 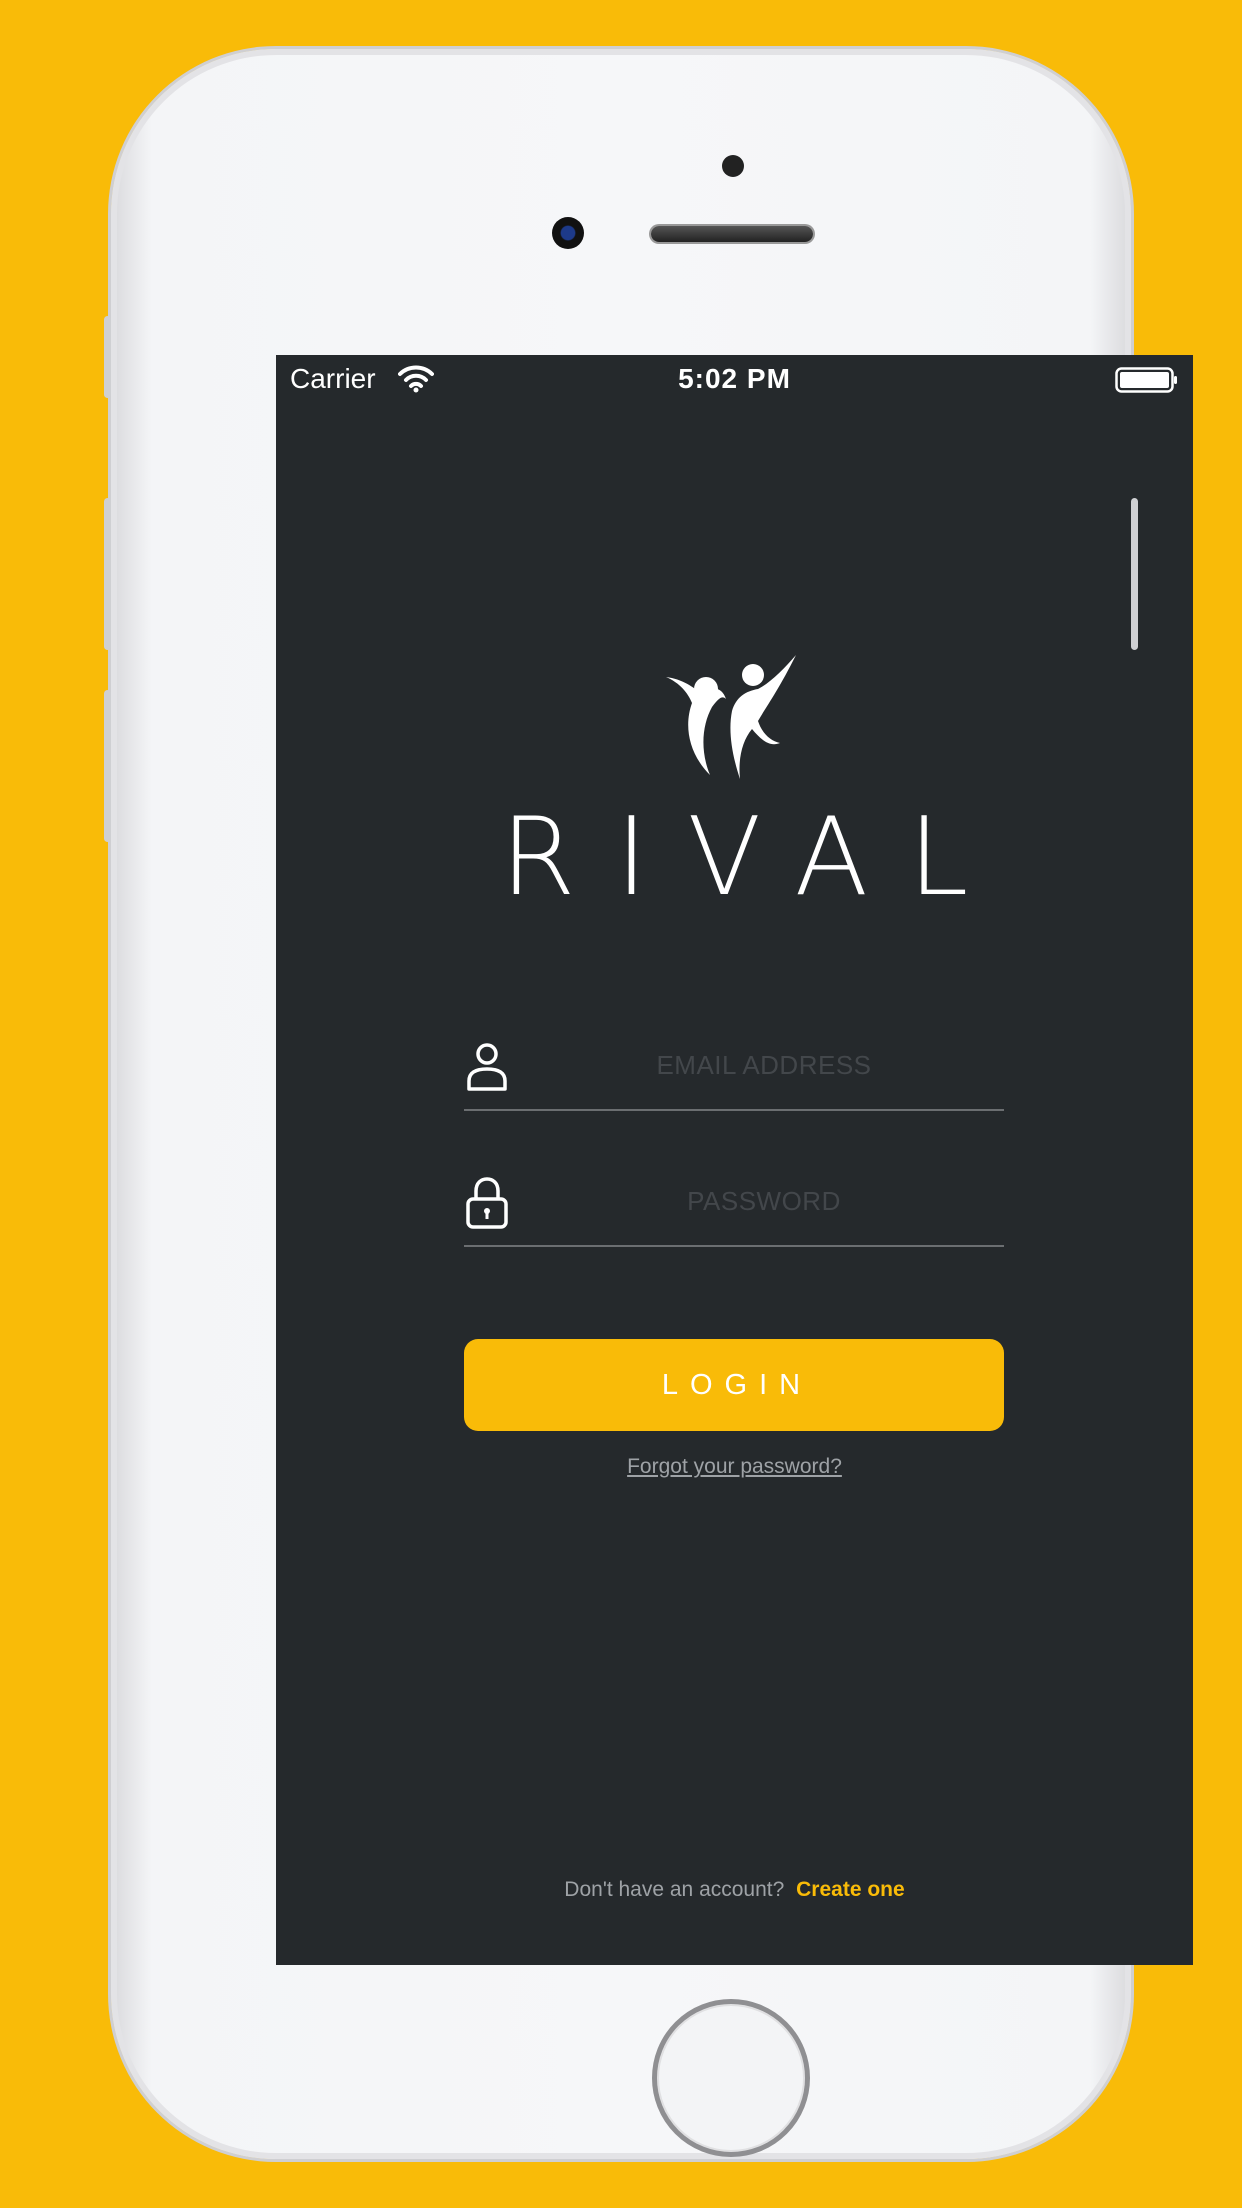 I want to click on lock-icon, so click(x=487, y=1203).